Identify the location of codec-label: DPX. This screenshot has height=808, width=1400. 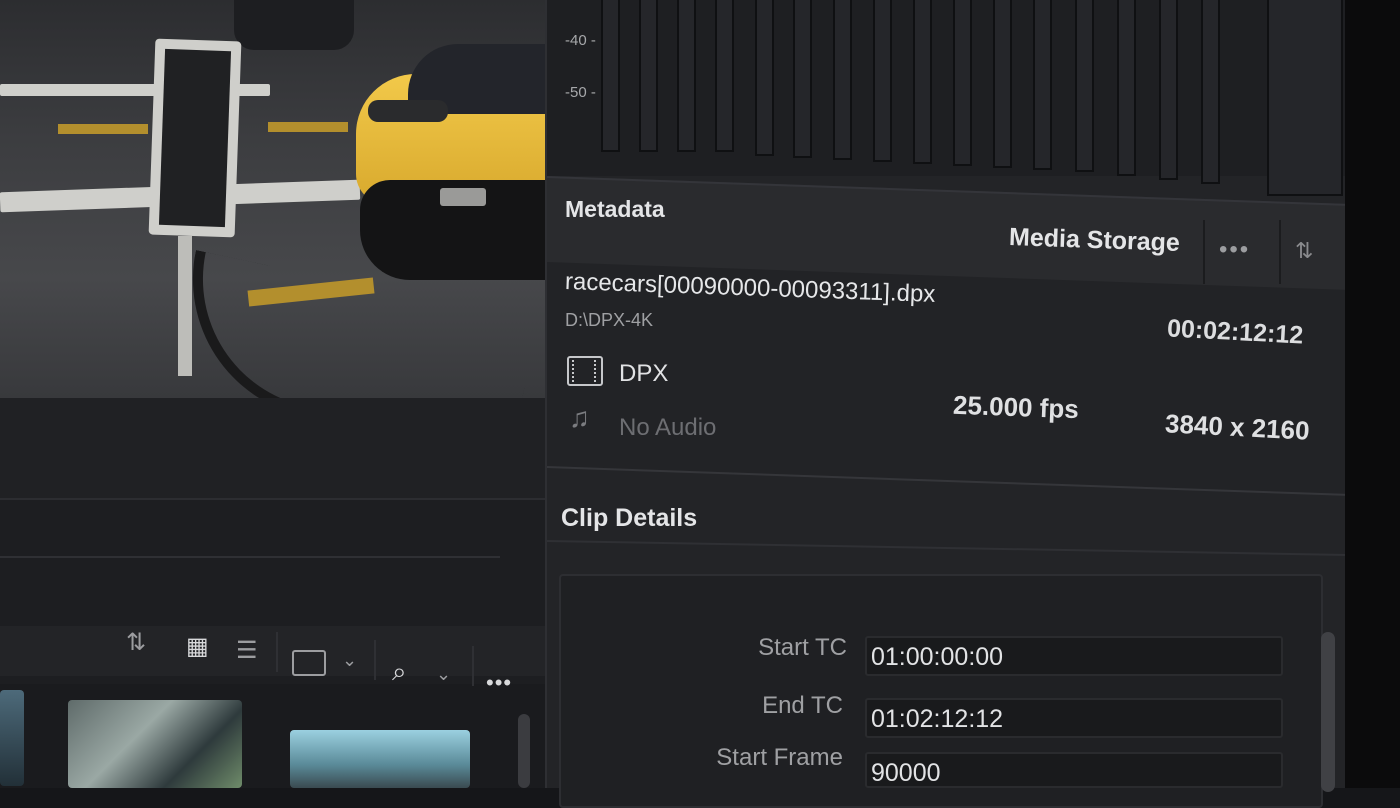
(644, 373).